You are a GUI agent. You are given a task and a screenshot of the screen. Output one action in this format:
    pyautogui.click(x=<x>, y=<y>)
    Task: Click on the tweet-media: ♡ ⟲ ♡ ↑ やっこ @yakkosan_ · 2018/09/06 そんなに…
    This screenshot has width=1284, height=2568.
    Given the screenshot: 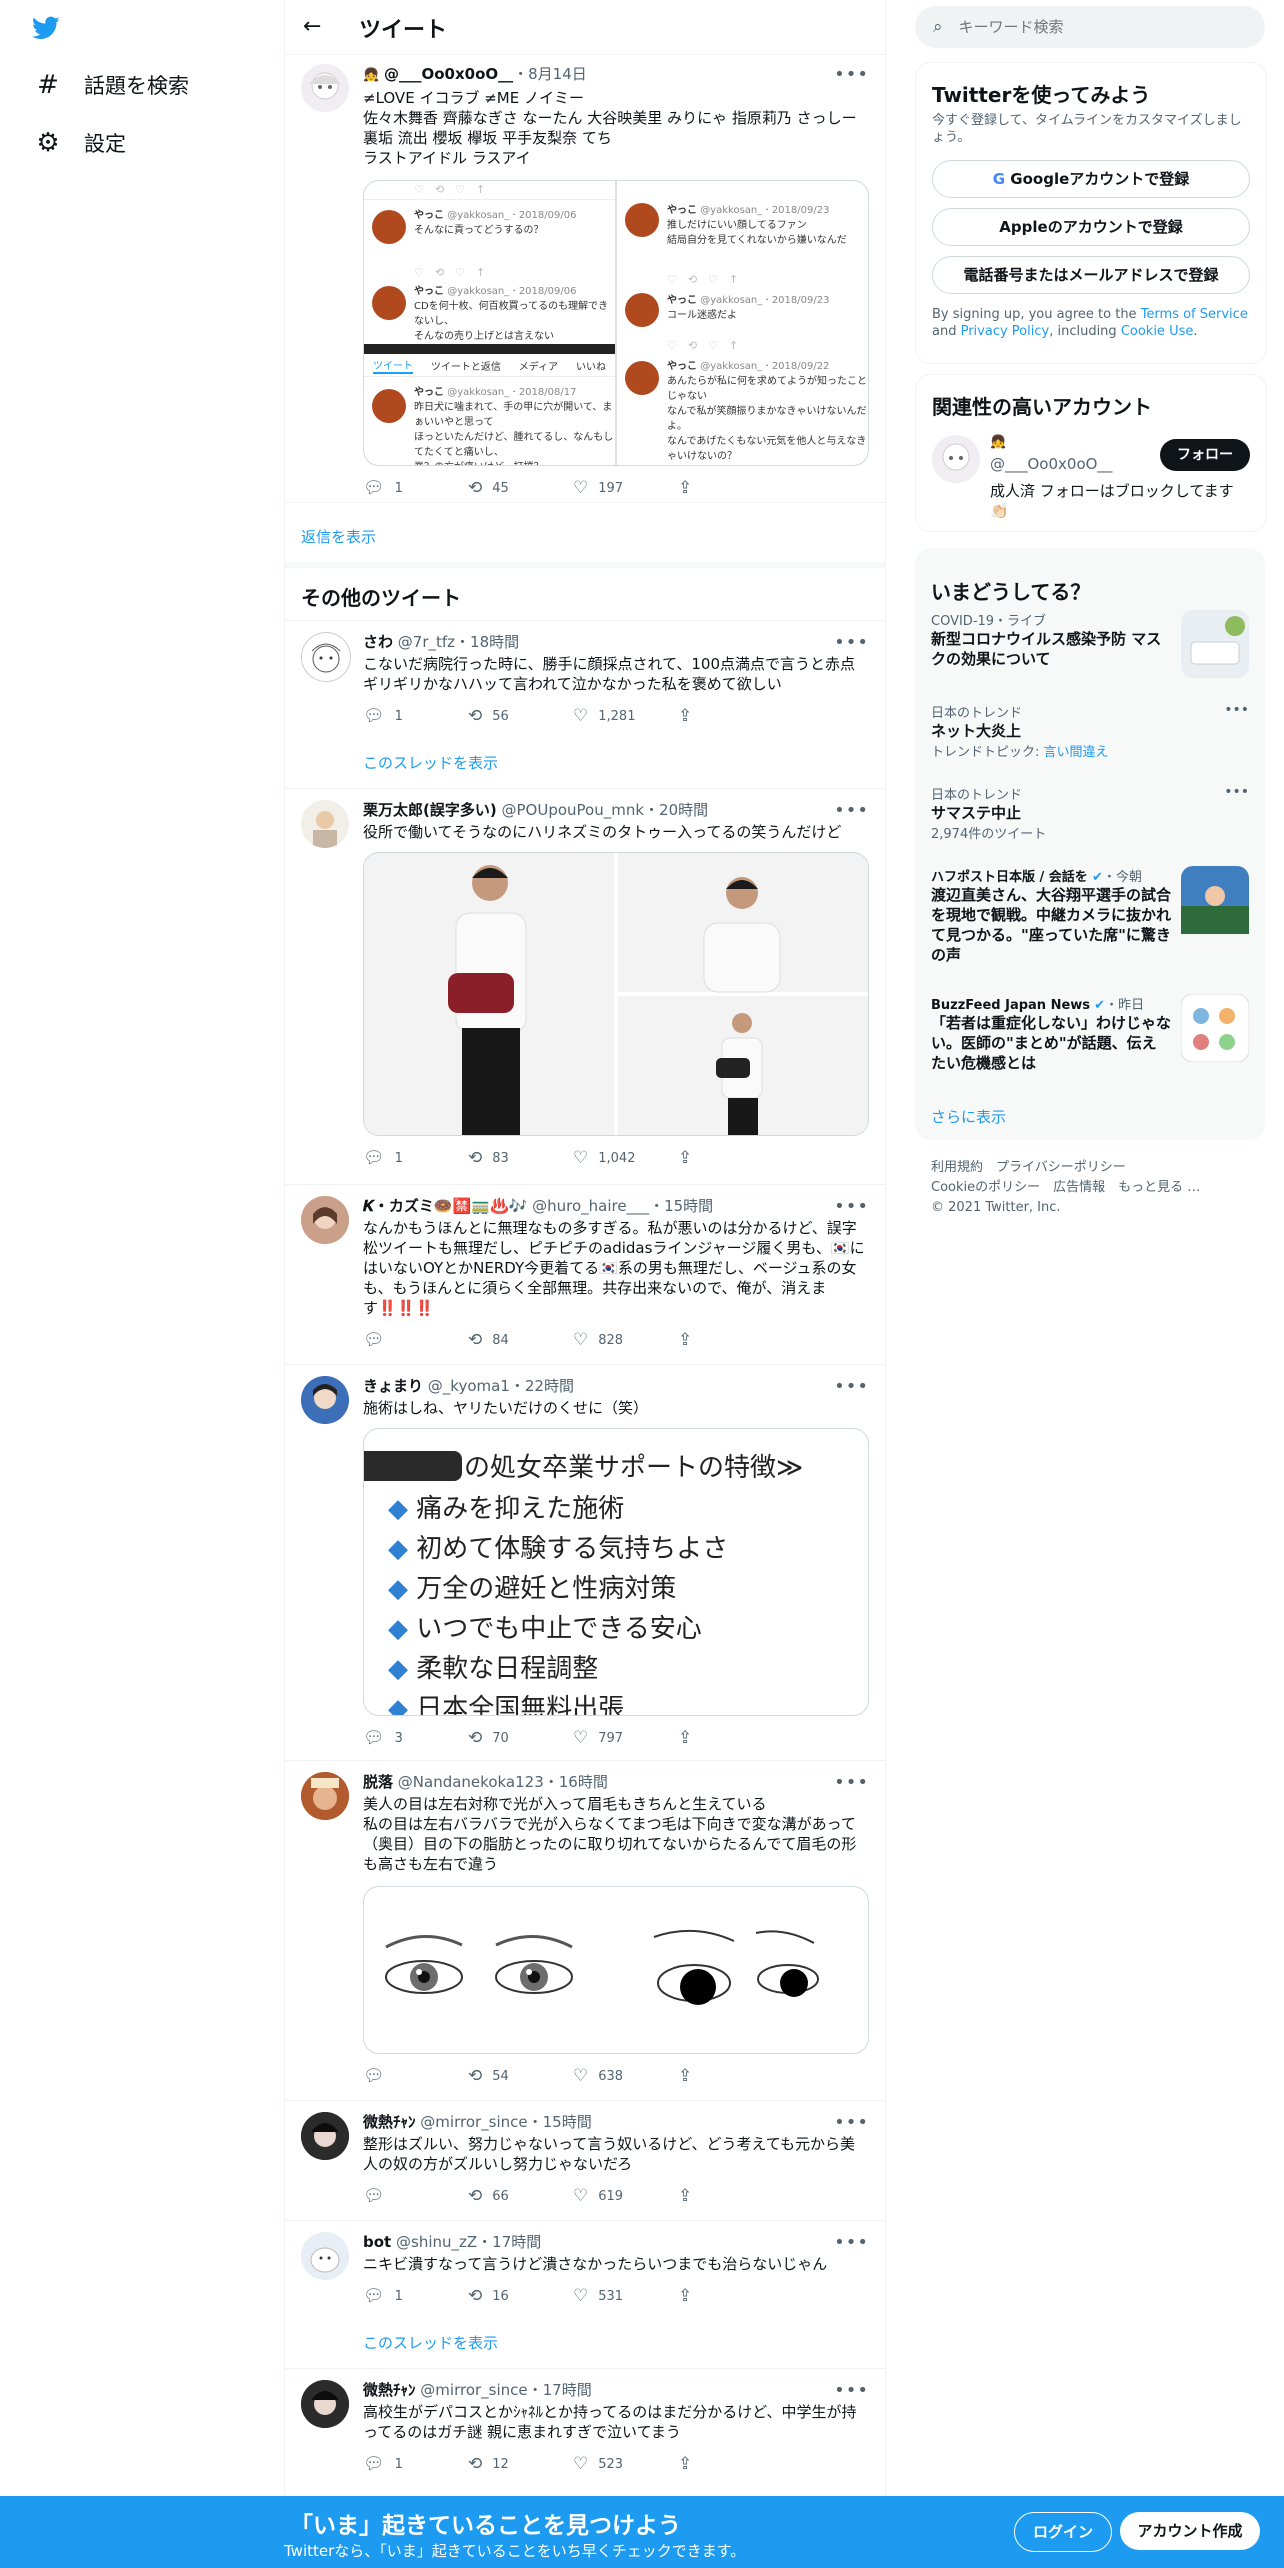 What is the action you would take?
    pyautogui.click(x=616, y=323)
    